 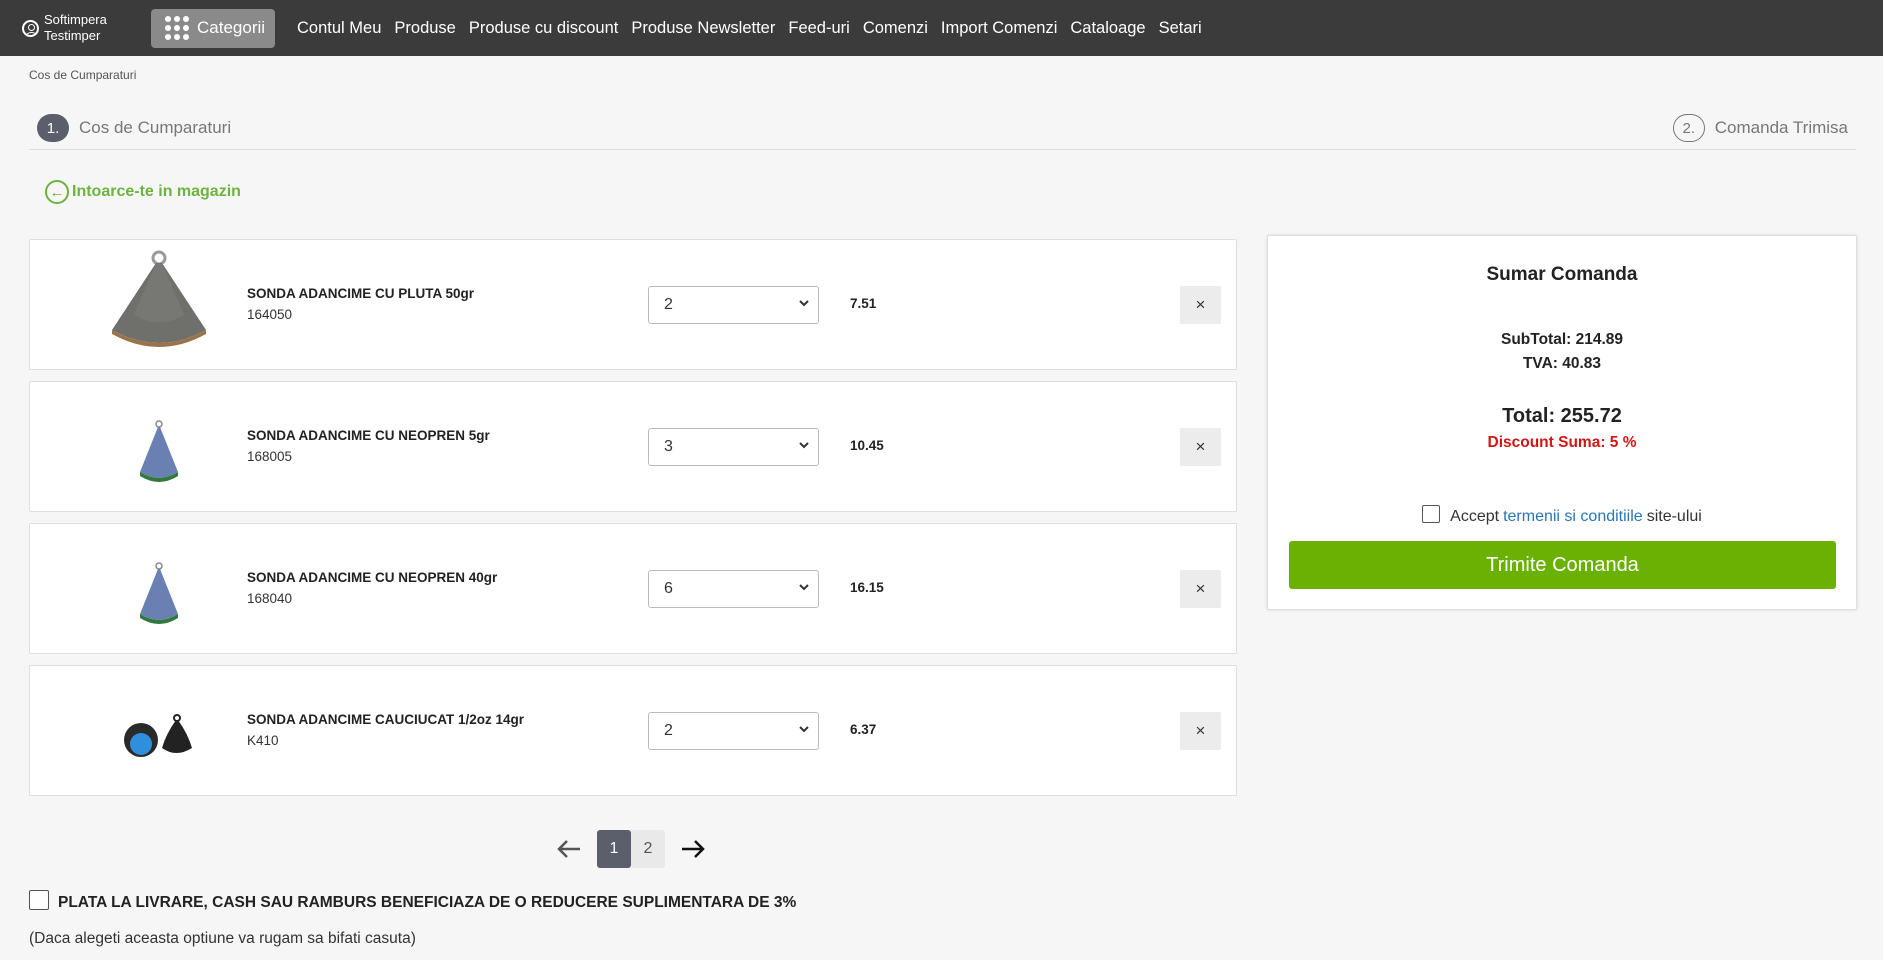 What do you see at coordinates (863, 303) in the screenshot?
I see `product-price: 7.51` at bounding box center [863, 303].